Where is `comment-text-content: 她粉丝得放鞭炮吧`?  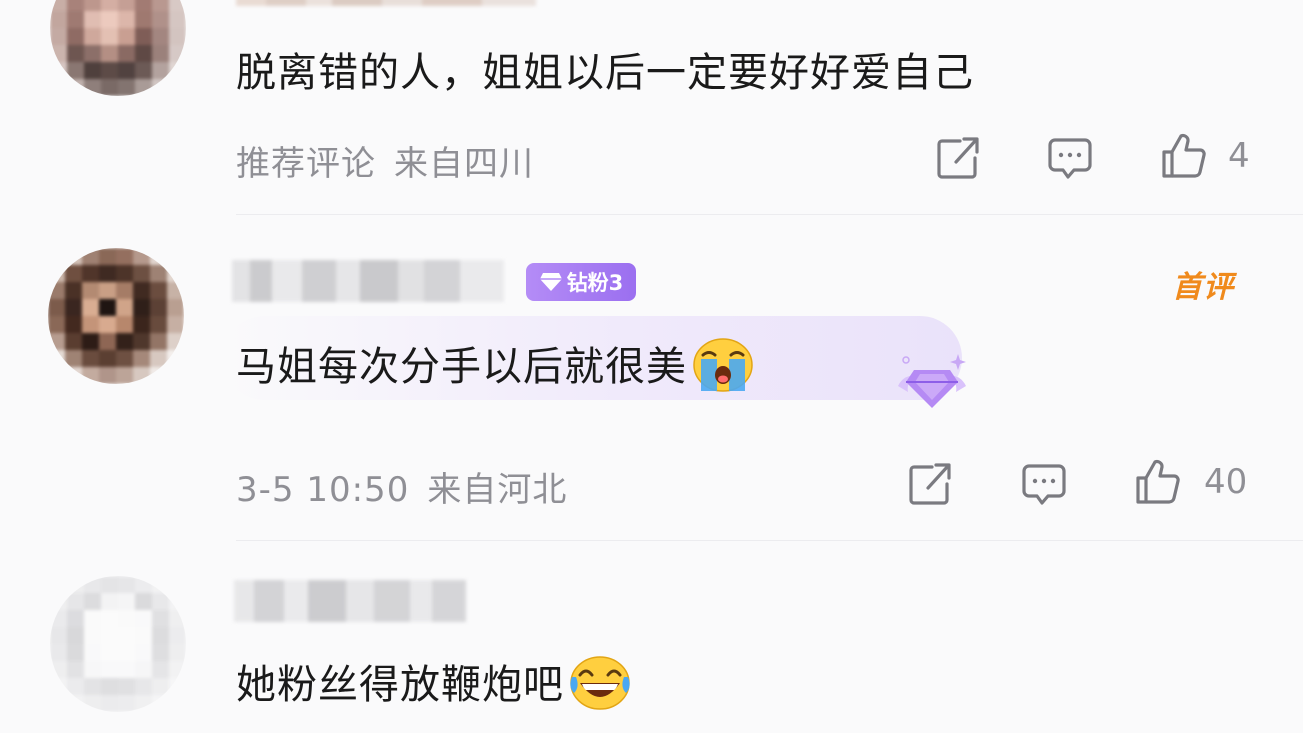
comment-text-content: 她粉丝得放鞭炮吧 is located at coordinates (400, 685).